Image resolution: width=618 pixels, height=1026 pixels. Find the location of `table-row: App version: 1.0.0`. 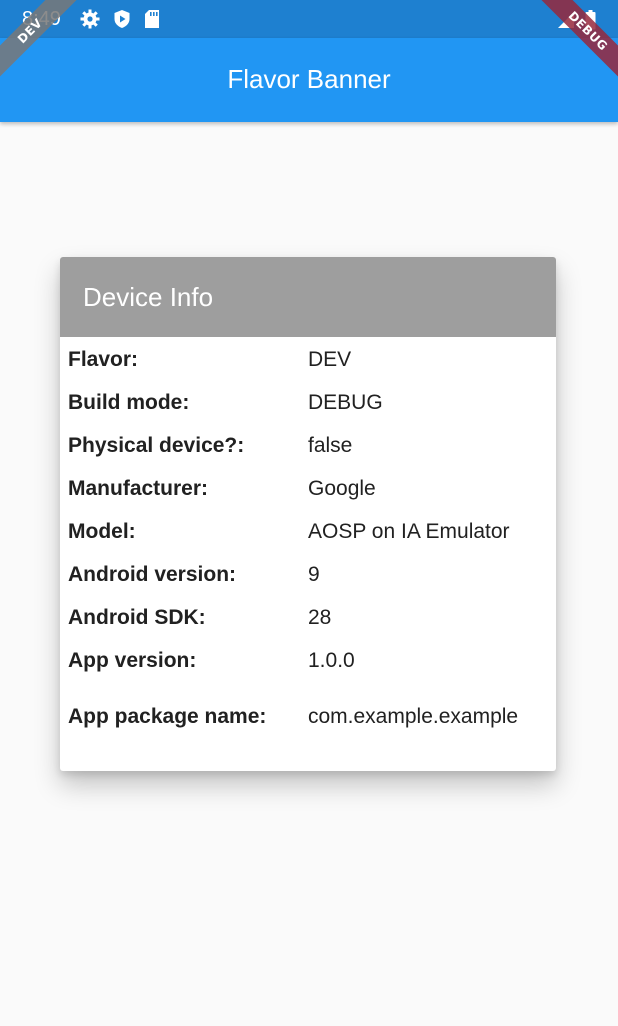

table-row: App version: 1.0.0 is located at coordinates (308, 660).